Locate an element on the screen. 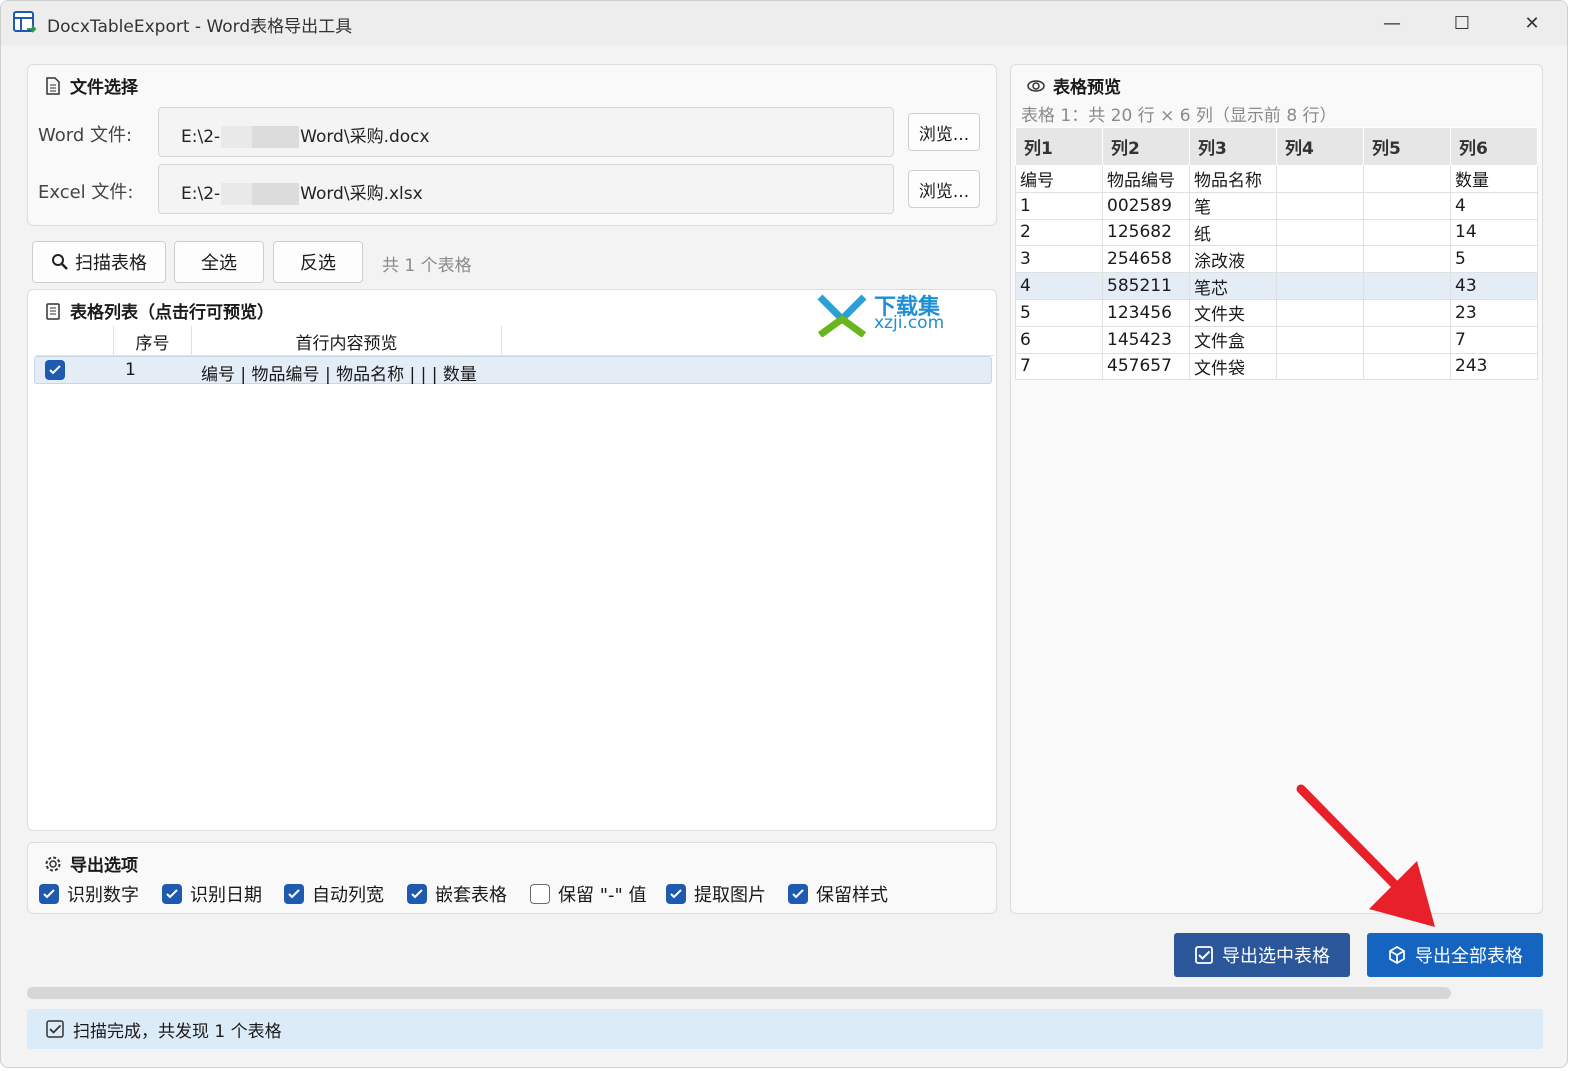  package-icon is located at coordinates (1397, 955).